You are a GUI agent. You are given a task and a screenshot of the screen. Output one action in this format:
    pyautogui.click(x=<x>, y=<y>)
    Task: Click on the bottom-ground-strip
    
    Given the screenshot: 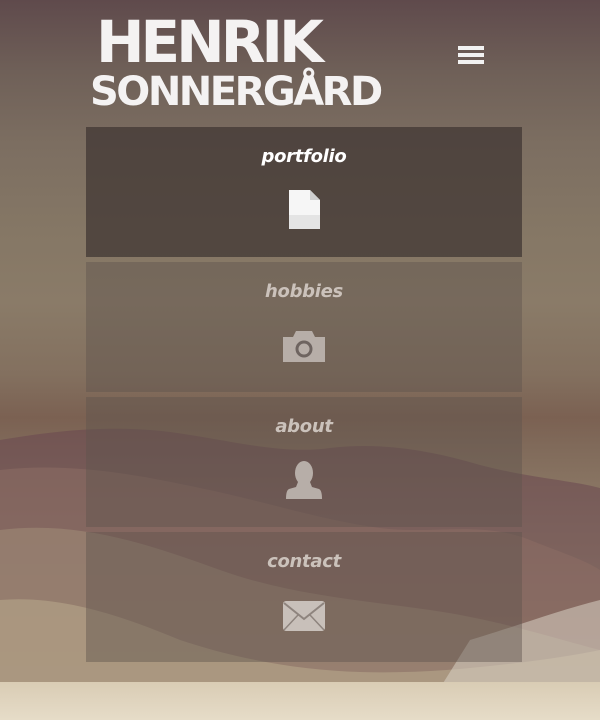 What is the action you would take?
    pyautogui.click(x=300, y=701)
    